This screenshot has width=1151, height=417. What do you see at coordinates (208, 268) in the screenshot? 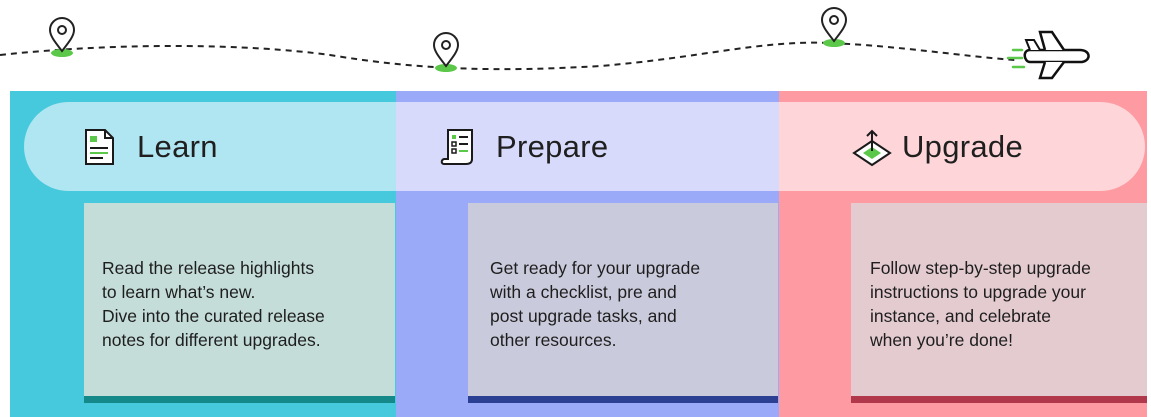
I see `learn-description-line: Read the release highlights` at bounding box center [208, 268].